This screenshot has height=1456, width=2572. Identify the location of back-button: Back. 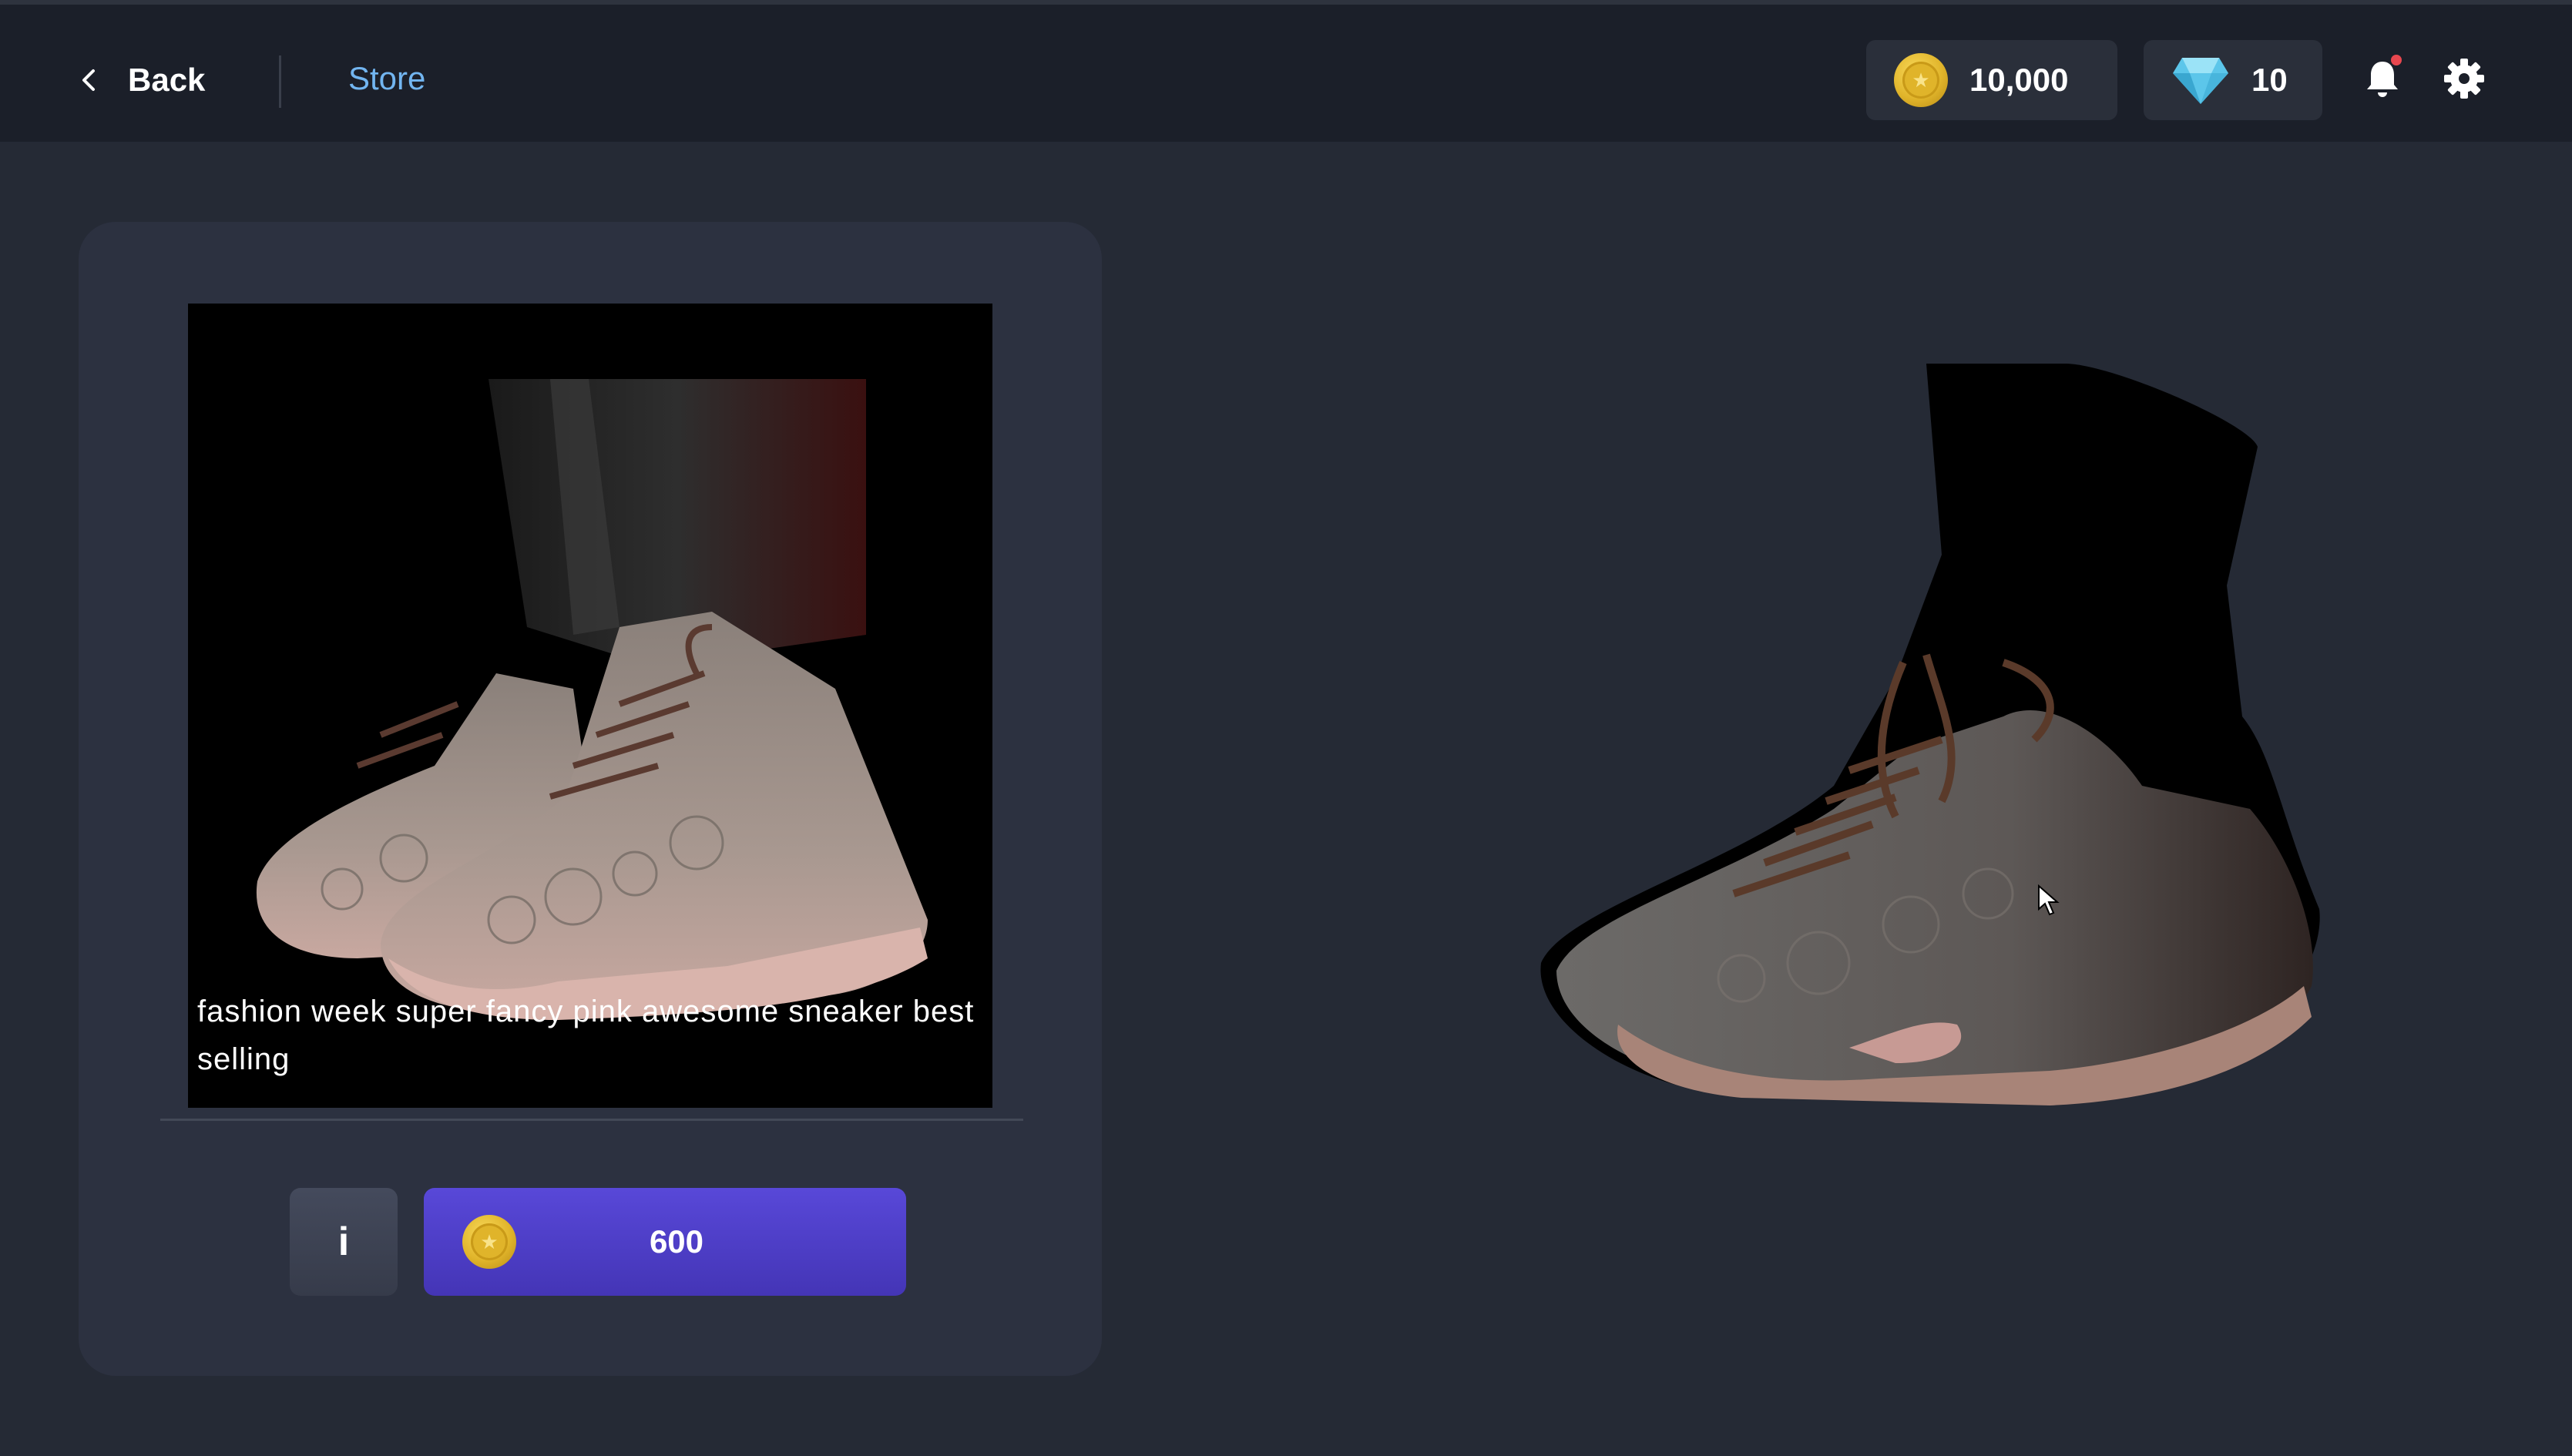
(139, 80).